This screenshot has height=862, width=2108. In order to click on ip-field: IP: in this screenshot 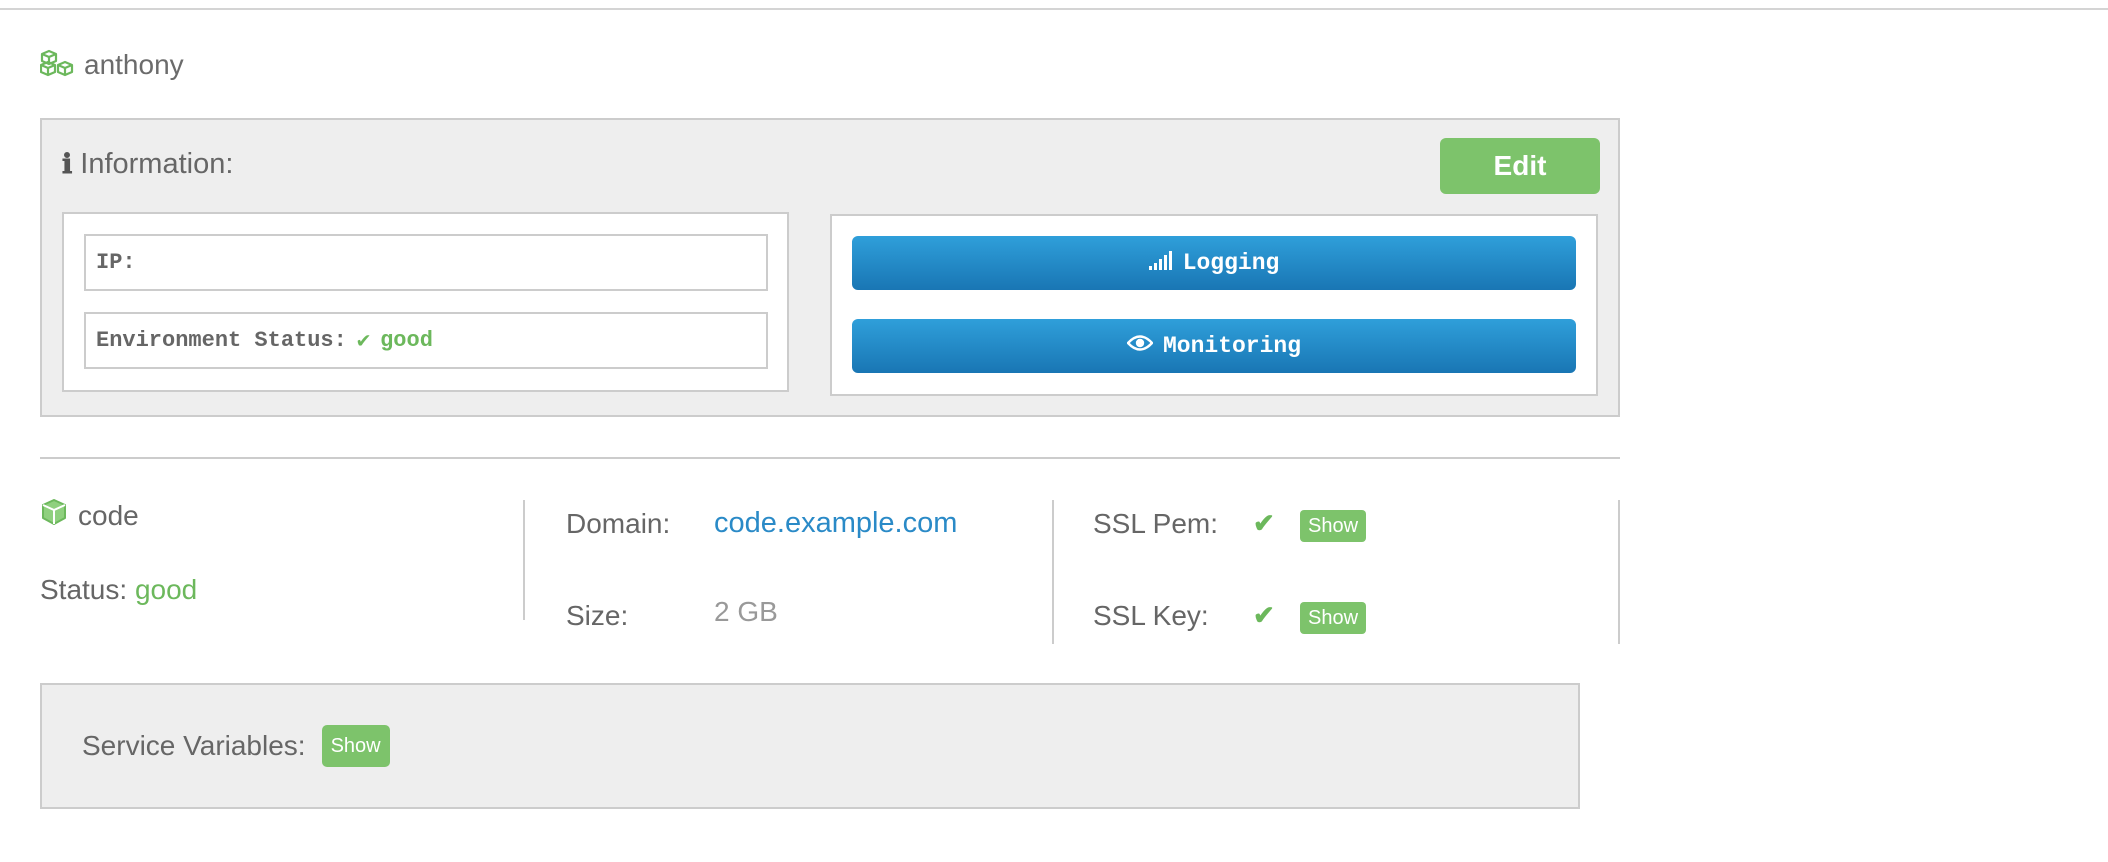, I will do `click(426, 262)`.